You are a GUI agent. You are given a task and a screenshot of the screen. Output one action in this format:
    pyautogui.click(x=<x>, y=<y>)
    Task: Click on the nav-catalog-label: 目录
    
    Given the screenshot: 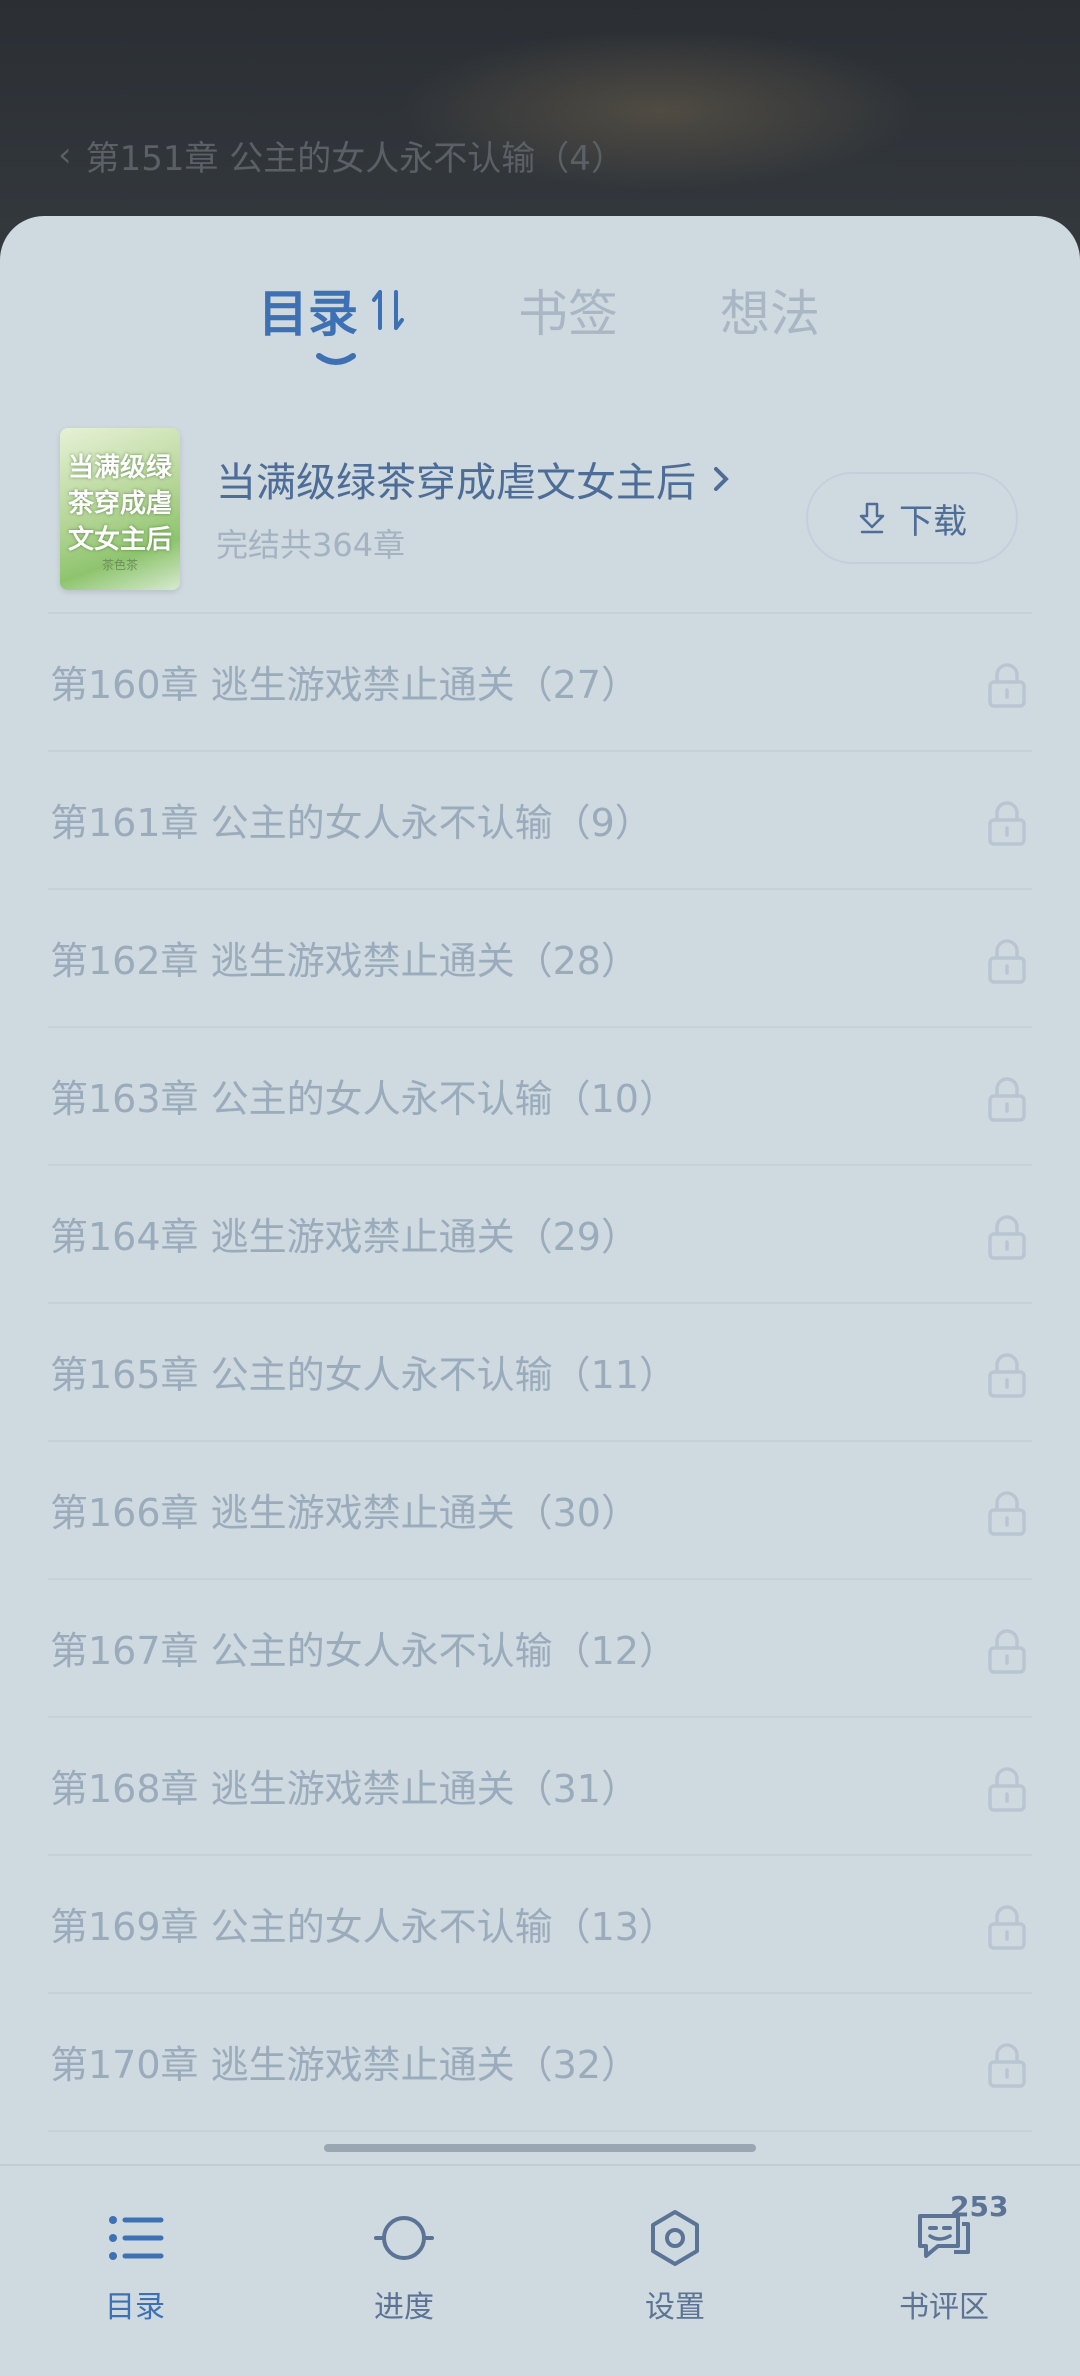 What is the action you would take?
    pyautogui.click(x=135, y=2307)
    